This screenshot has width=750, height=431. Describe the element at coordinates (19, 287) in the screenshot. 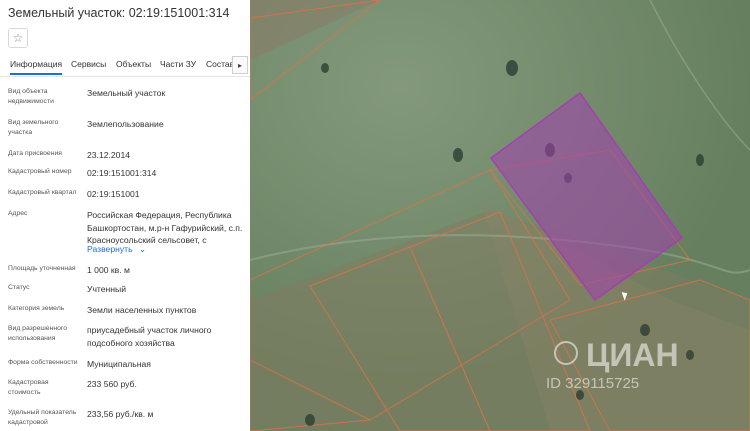

I see `field-label: Статус` at that location.